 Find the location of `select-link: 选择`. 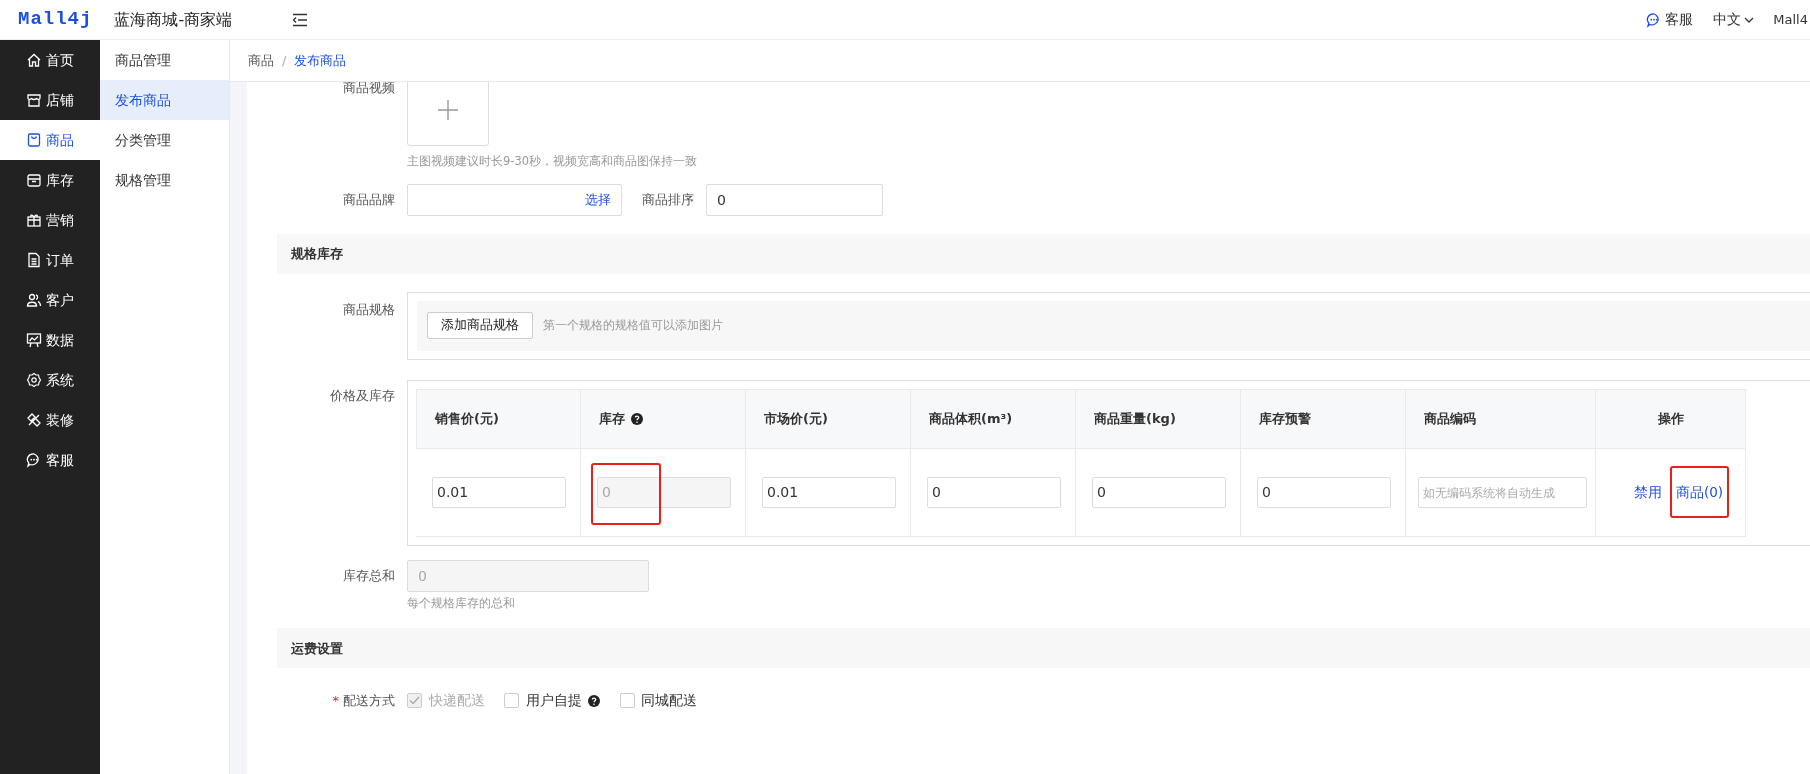

select-link: 选择 is located at coordinates (598, 200).